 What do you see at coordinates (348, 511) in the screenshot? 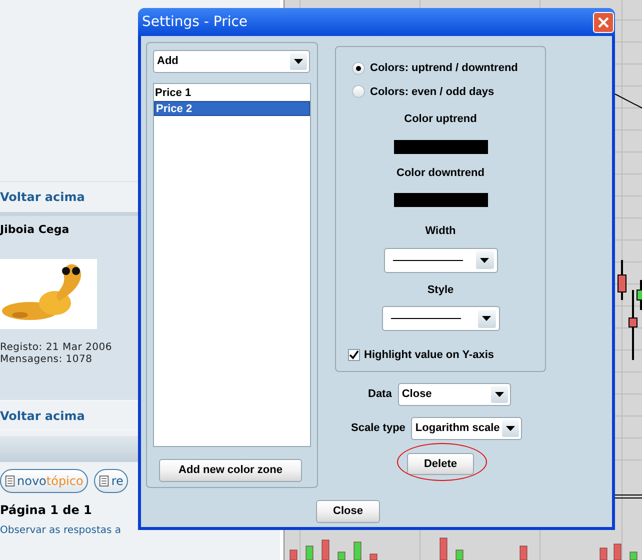
I see `close-button: Close` at bounding box center [348, 511].